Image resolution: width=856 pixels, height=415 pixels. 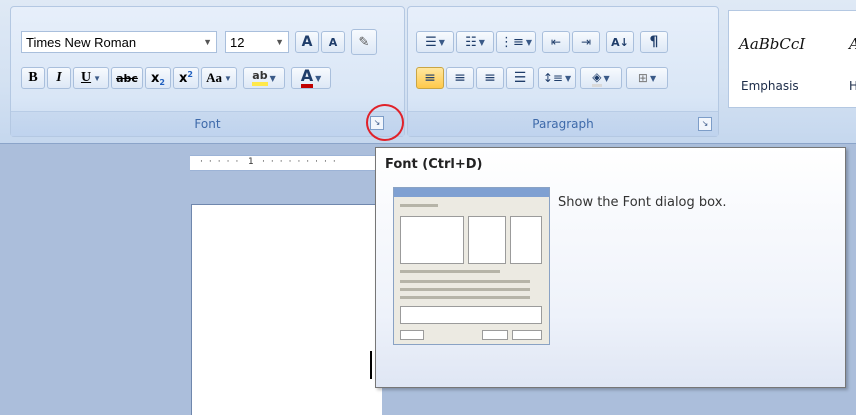 I want to click on highlight-color-button: ab ▼, so click(x=264, y=78).